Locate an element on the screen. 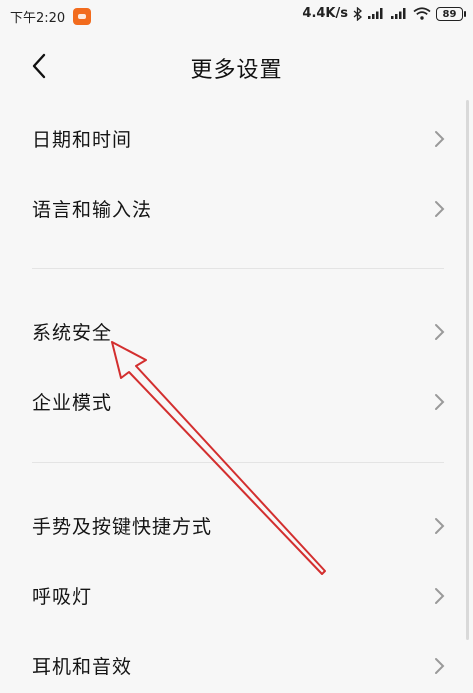 Image resolution: width=473 pixels, height=693 pixels. wifi-icon is located at coordinates (422, 13).